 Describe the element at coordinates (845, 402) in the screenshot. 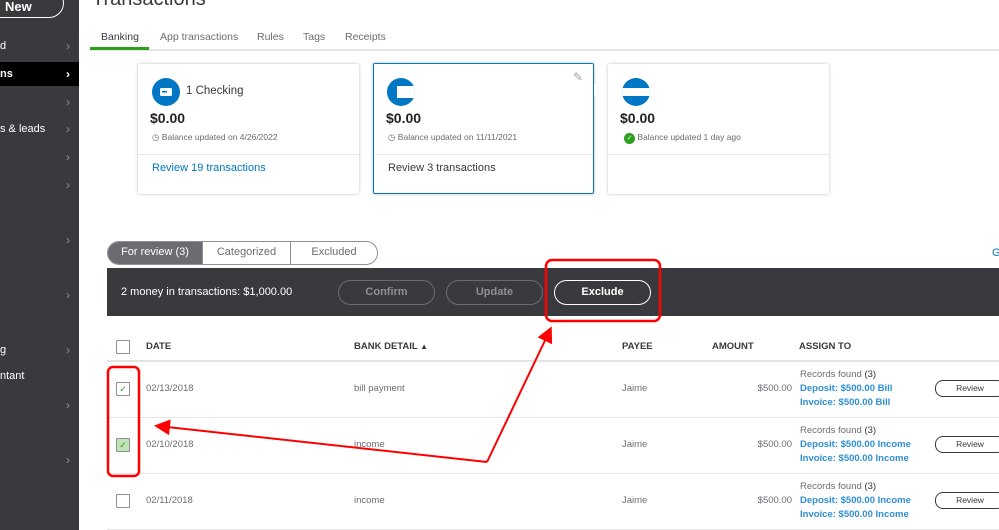

I see `match-link: Invoice: $500.00 Bill` at that location.